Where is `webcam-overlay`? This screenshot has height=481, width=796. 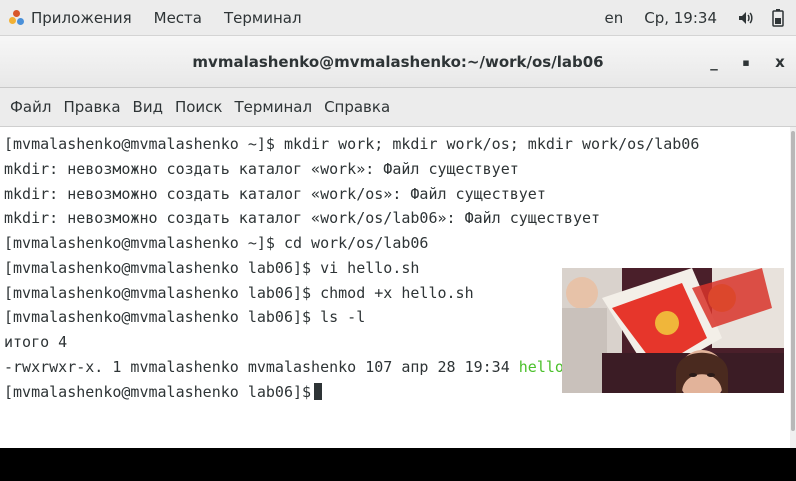 webcam-overlay is located at coordinates (673, 330).